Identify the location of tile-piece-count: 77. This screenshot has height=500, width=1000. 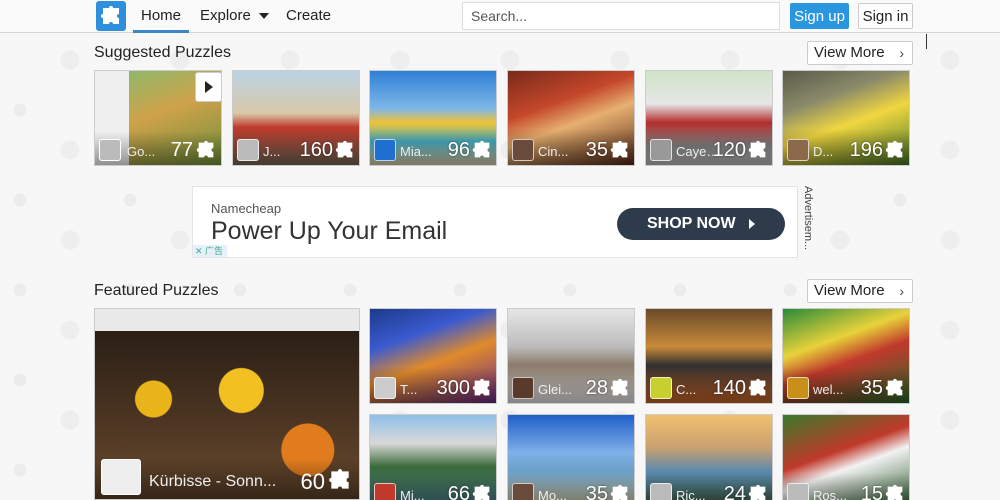
(181, 150).